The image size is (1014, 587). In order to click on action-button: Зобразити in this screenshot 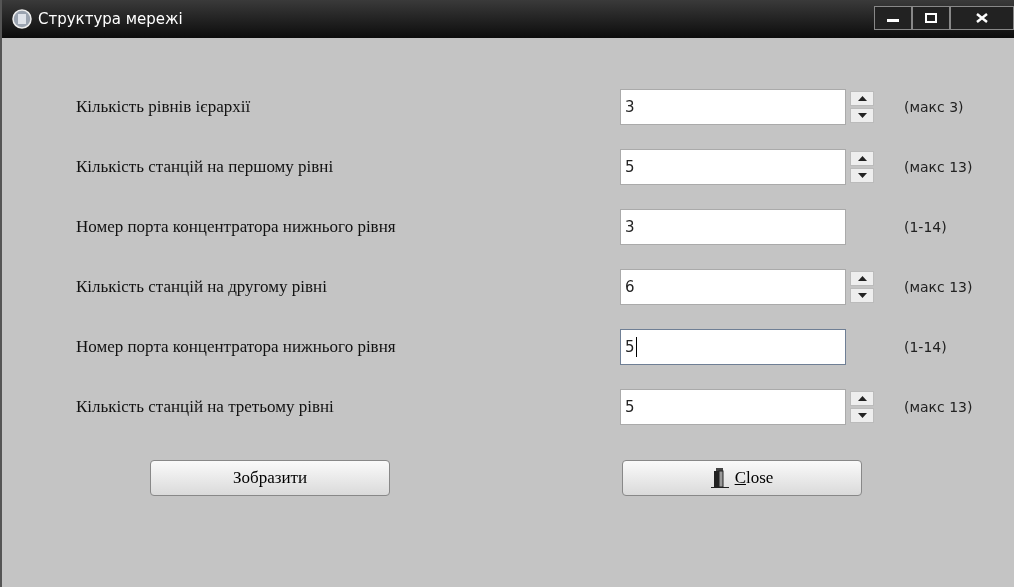, I will do `click(270, 478)`.